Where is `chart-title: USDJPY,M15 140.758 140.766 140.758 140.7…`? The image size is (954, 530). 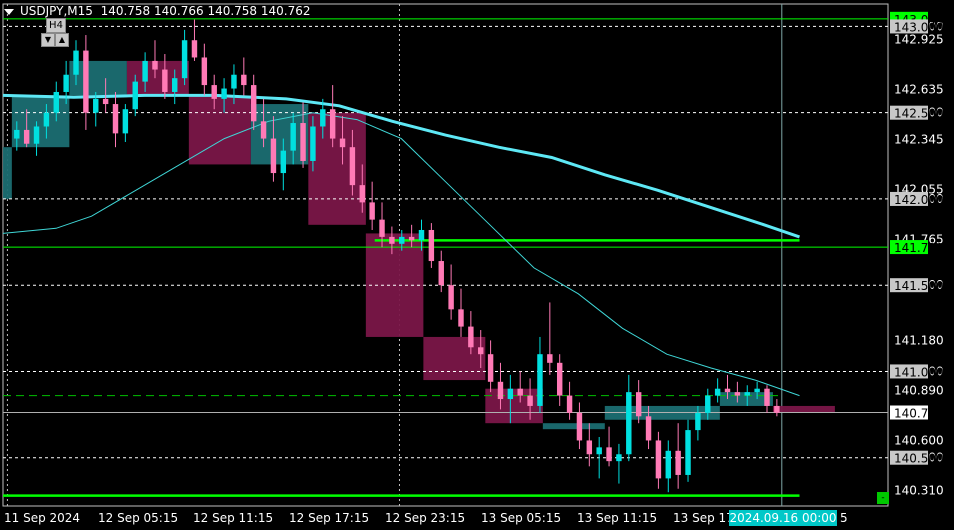 chart-title: USDJPY,M15 140.758 140.766 140.758 140.7… is located at coordinates (157, 11).